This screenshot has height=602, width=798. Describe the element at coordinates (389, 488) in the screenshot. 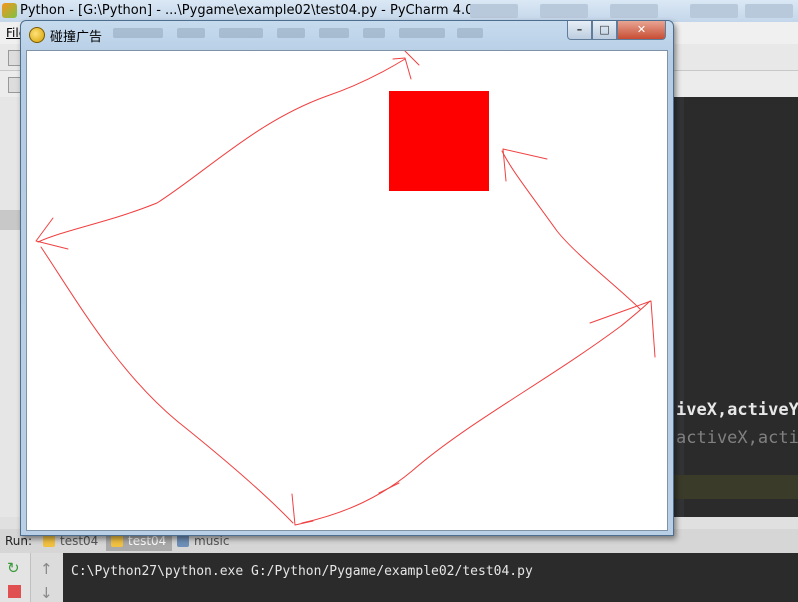

I see `arrowhead-bottom-mid` at that location.